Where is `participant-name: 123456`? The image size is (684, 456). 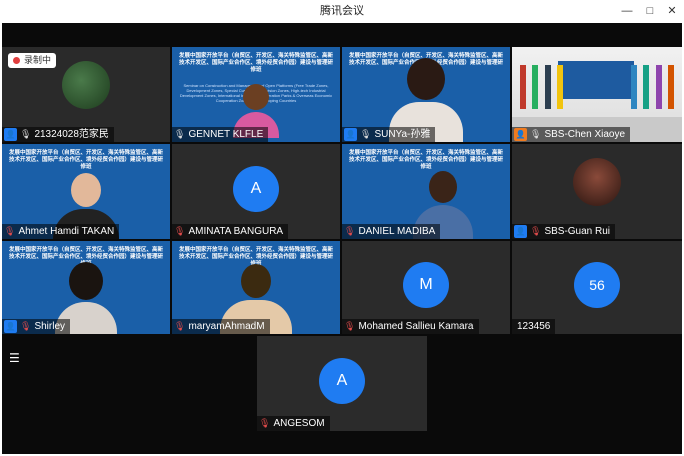 participant-name: 123456 is located at coordinates (534, 326).